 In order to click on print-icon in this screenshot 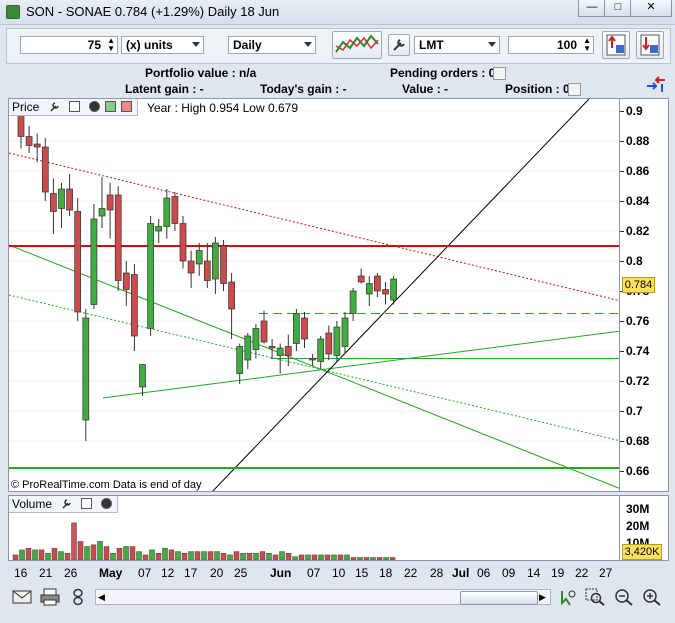, I will do `click(50, 597)`.